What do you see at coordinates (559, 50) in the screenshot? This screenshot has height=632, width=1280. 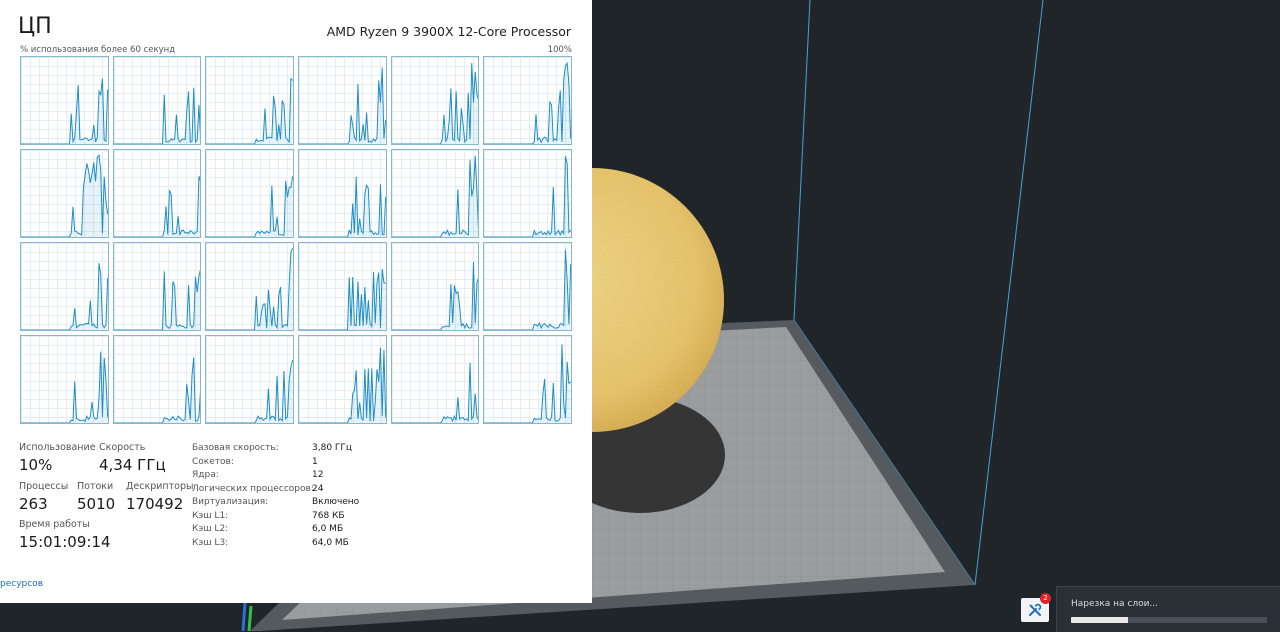 I see `graph-max-label: 100%` at bounding box center [559, 50].